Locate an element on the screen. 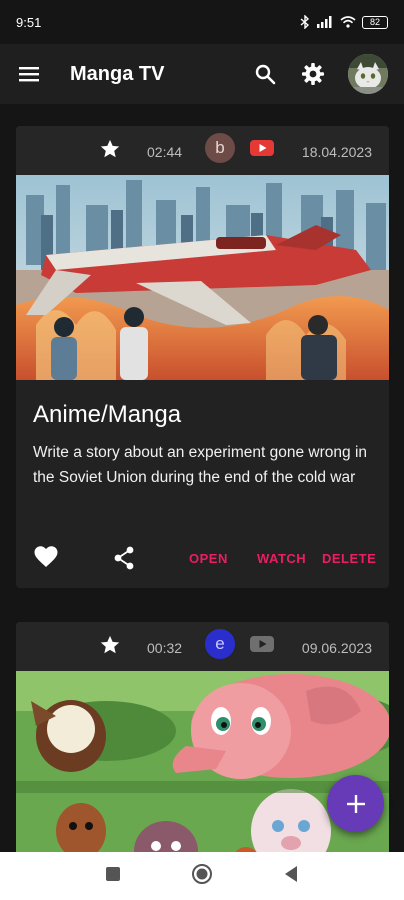 This screenshot has height=900, width=404. status-icons: 82 is located at coordinates (344, 22).